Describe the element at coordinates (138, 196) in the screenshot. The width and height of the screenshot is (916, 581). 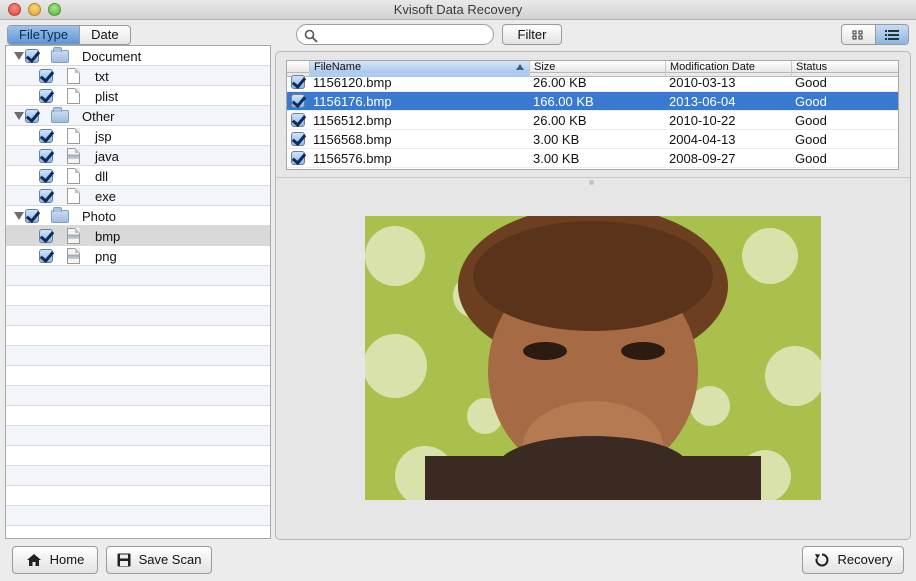
I see `tree-item-exe: exe` at that location.